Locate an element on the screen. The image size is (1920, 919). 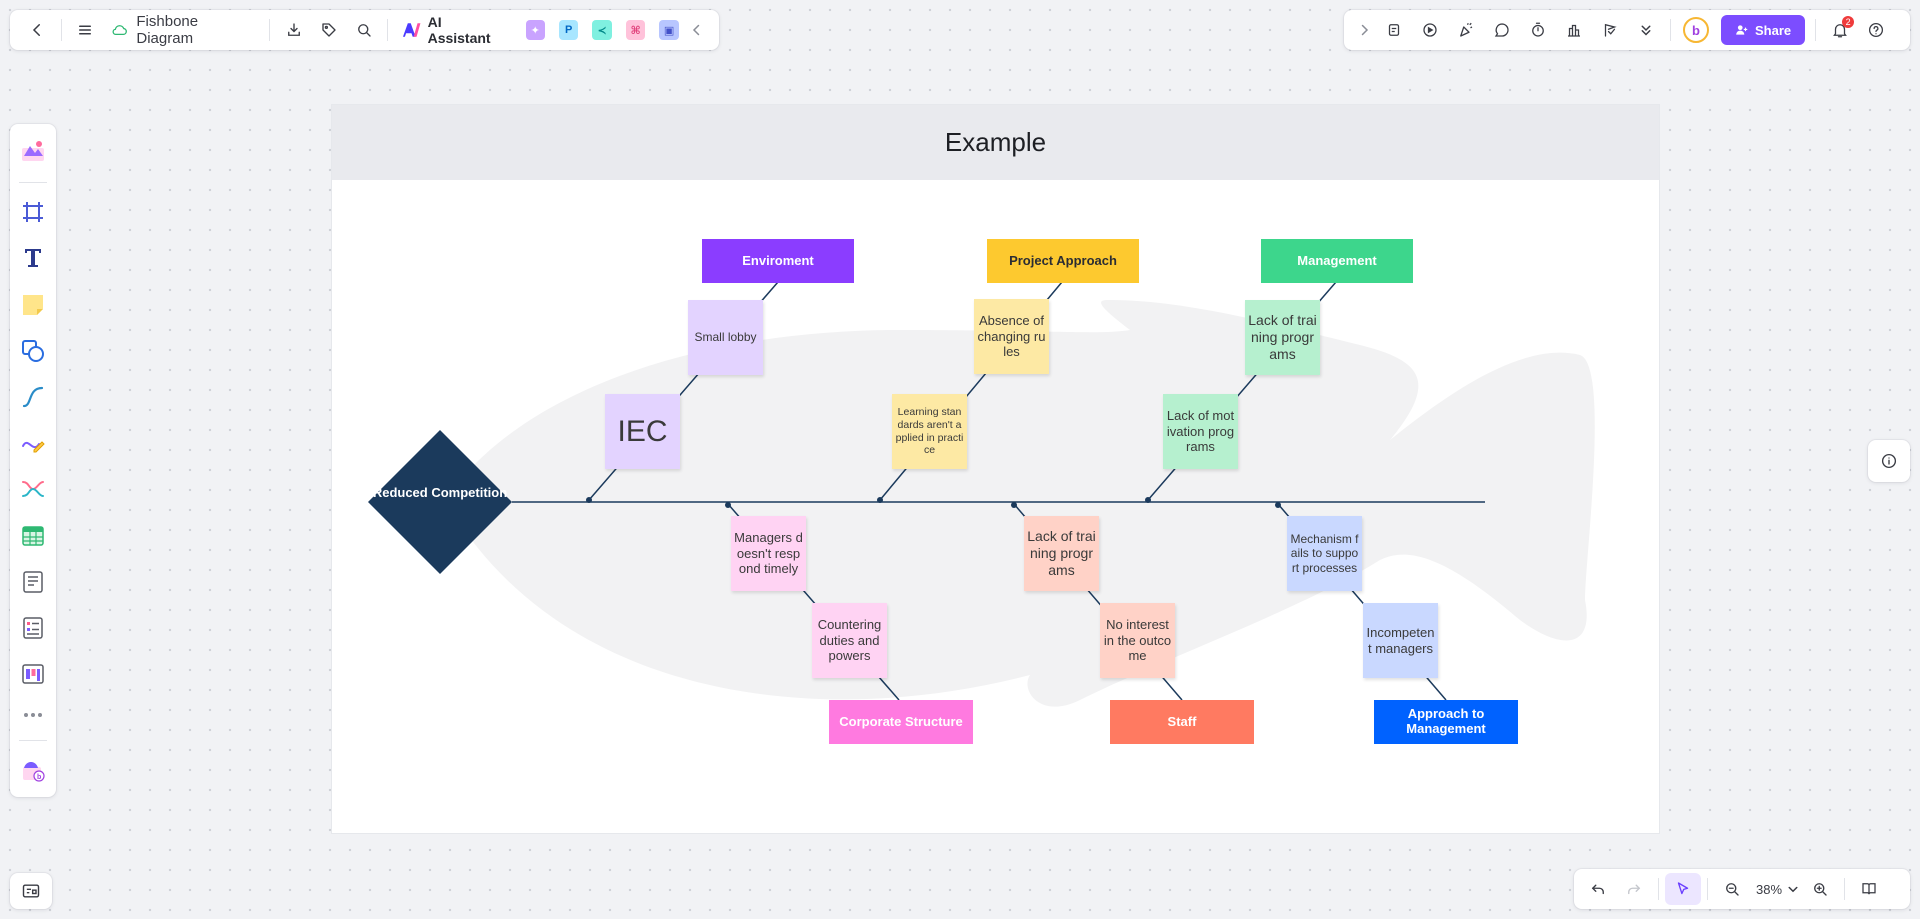
category-management: Management is located at coordinates (1337, 261).